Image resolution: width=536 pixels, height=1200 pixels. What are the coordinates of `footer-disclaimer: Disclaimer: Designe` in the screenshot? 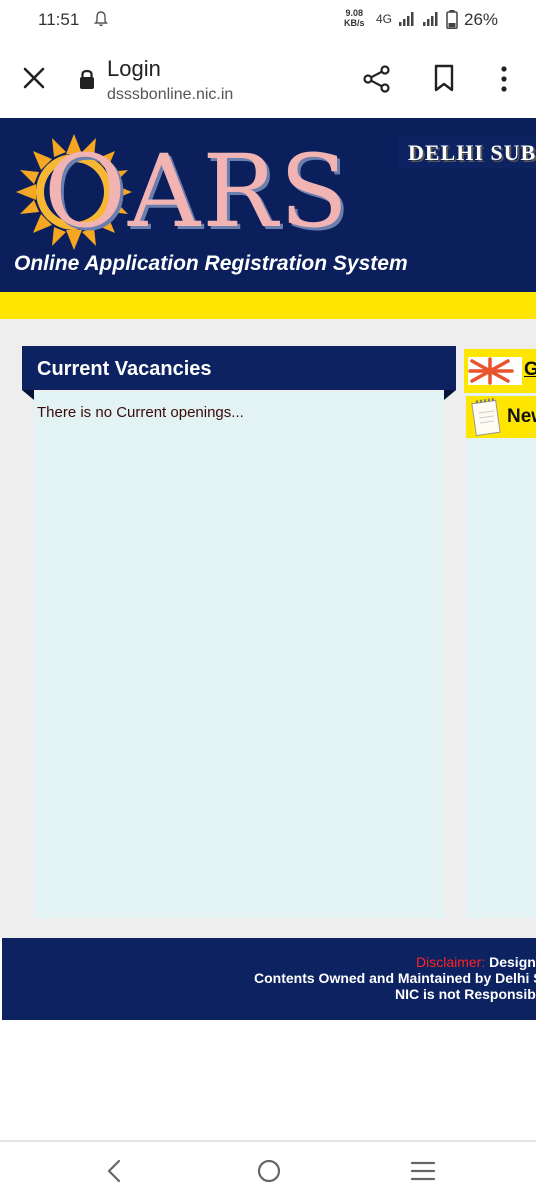 It's located at (476, 962).